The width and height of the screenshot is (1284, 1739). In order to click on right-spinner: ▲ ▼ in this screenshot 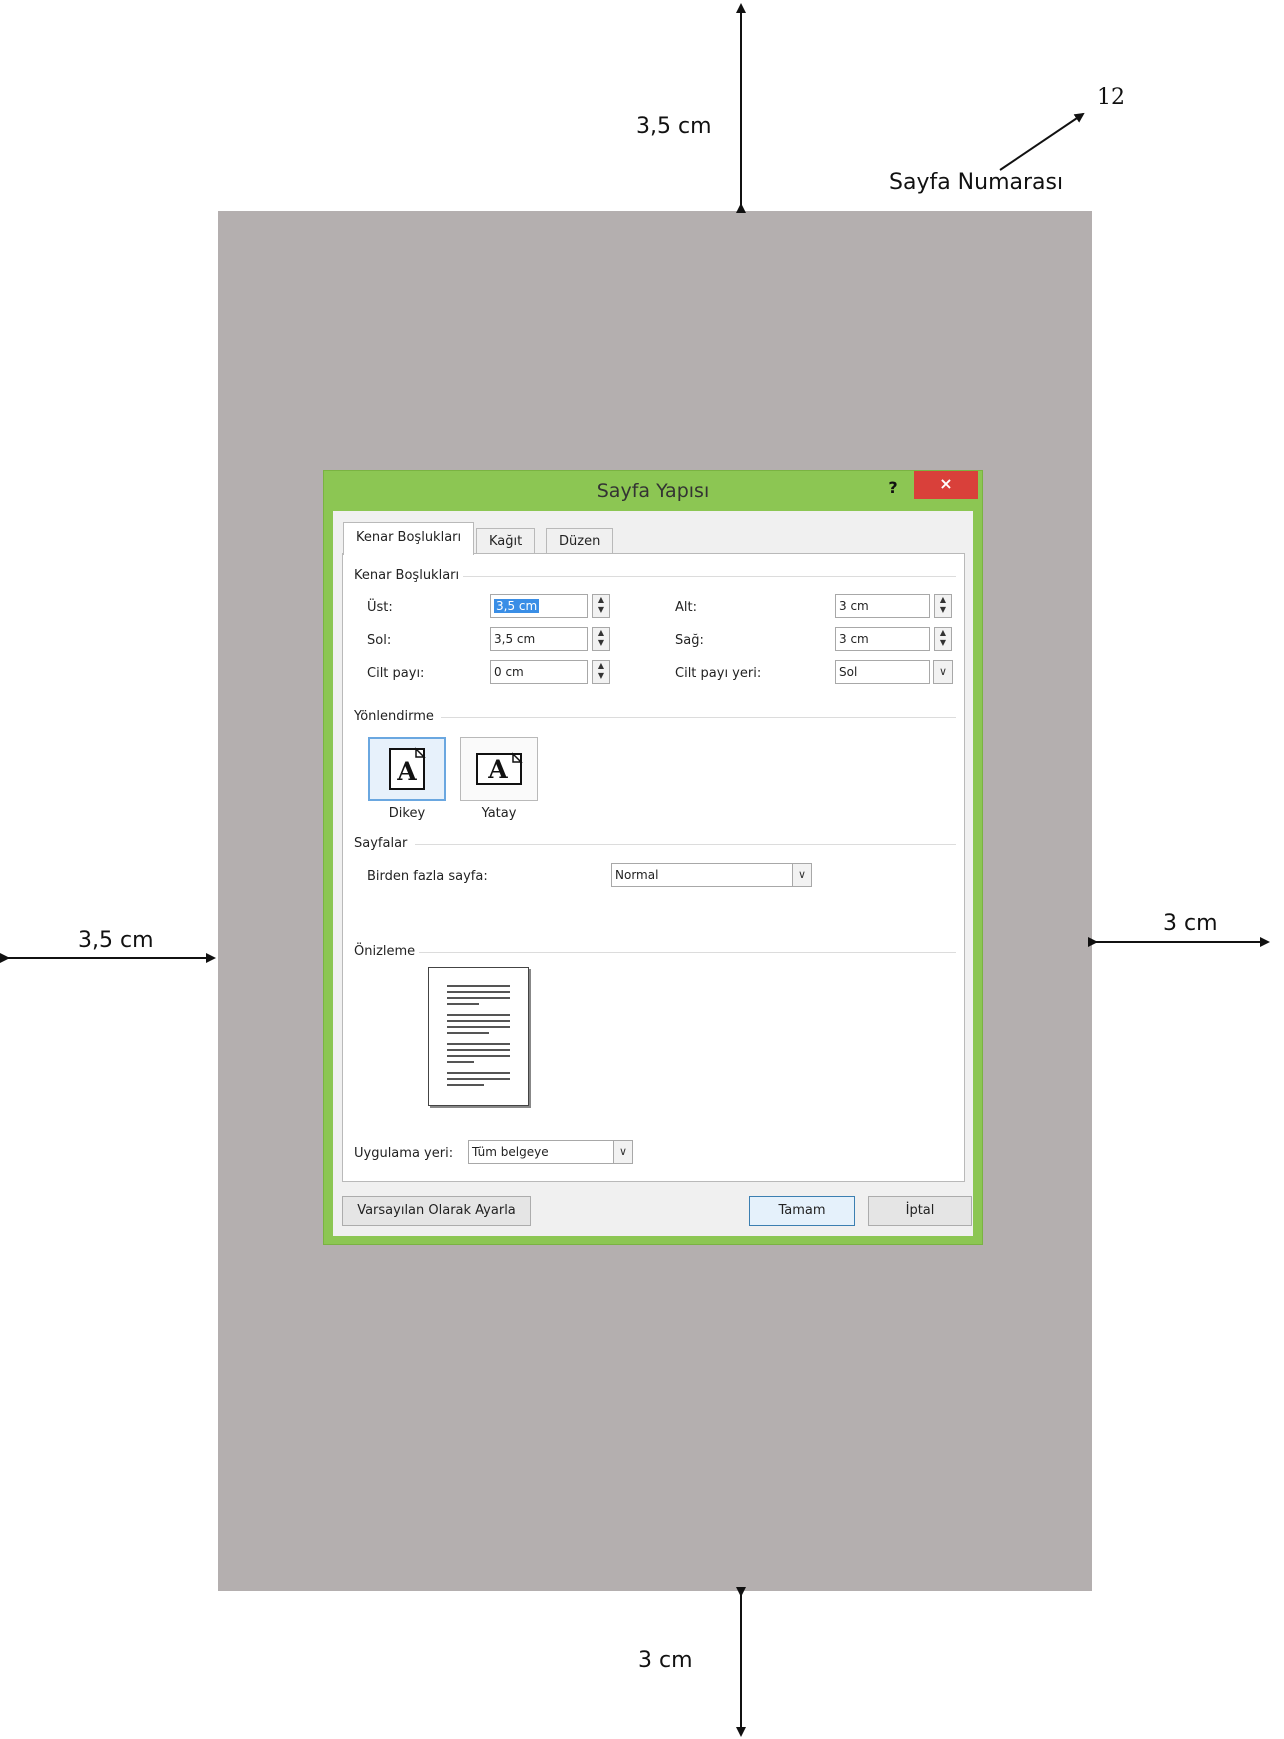, I will do `click(943, 639)`.